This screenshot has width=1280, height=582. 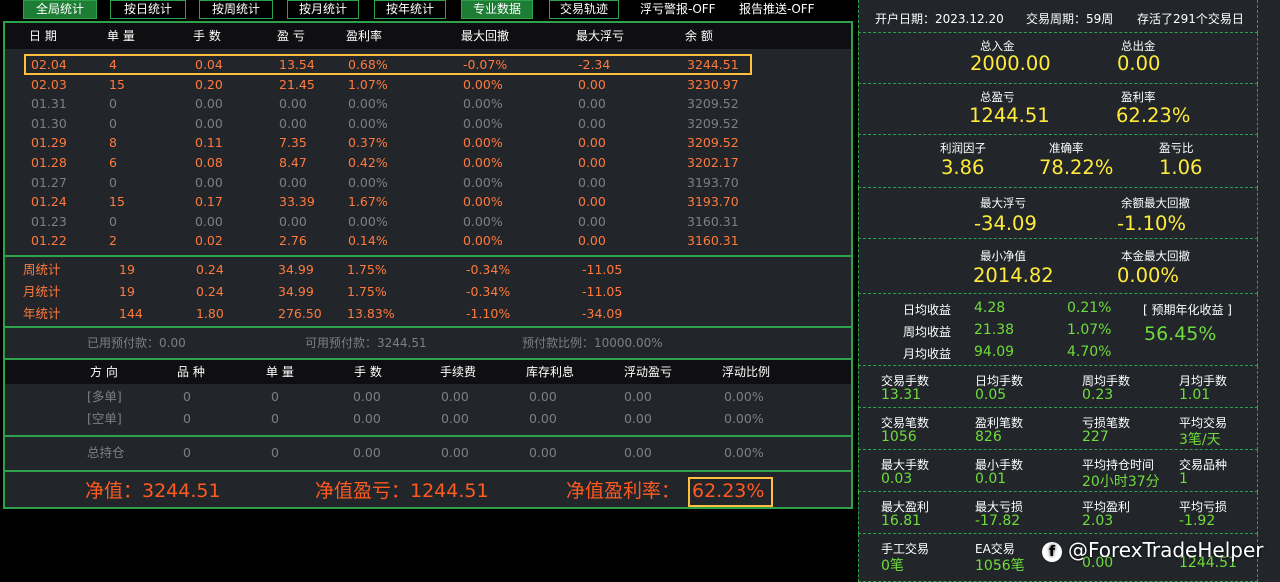 I want to click on cell-count: 19, so click(x=127, y=269).